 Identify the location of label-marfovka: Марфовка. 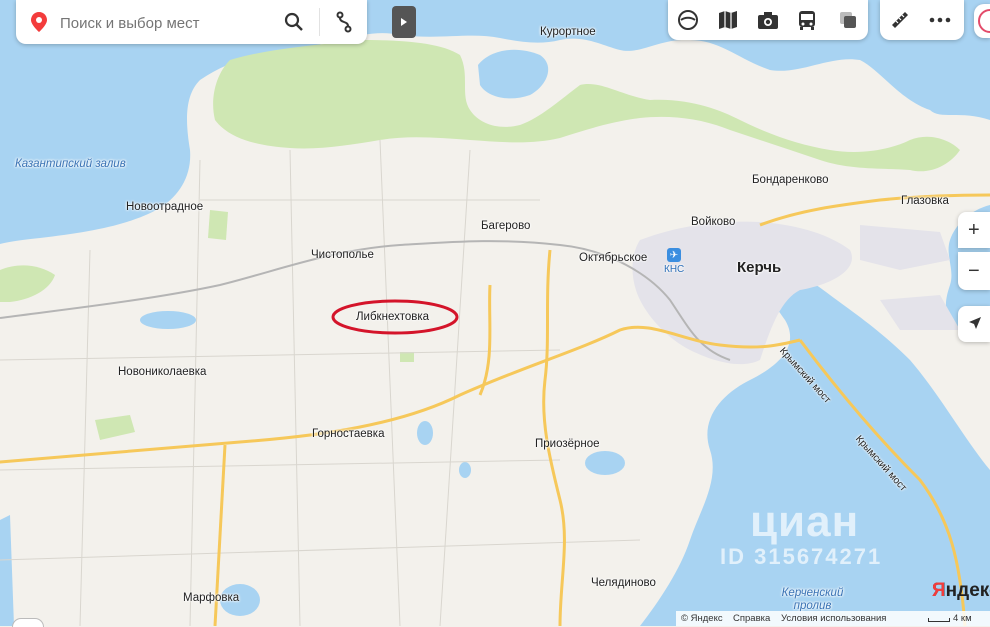
(211, 598).